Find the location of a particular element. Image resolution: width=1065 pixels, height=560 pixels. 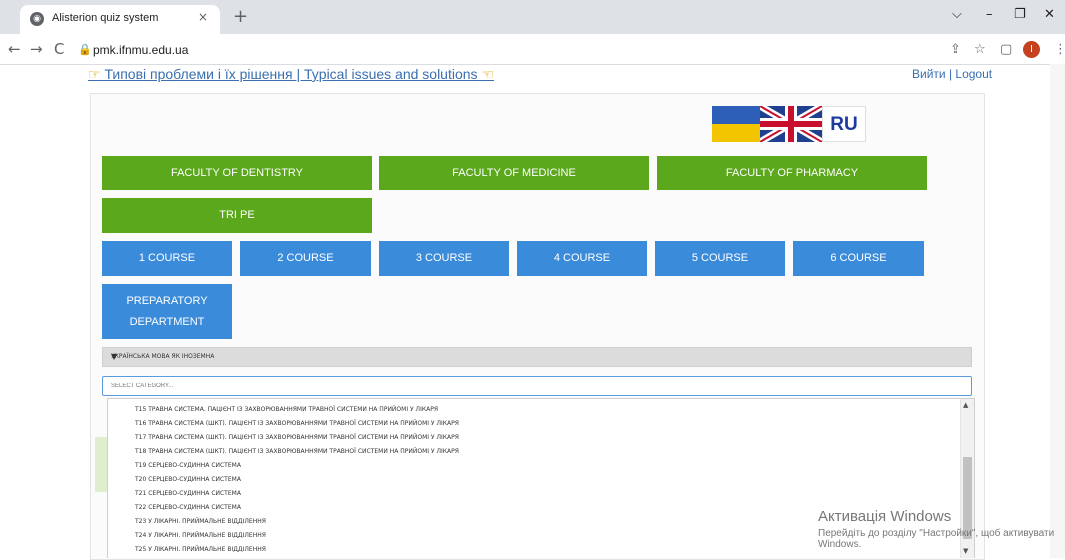

page-scrollbar is located at coordinates (1057, 311).